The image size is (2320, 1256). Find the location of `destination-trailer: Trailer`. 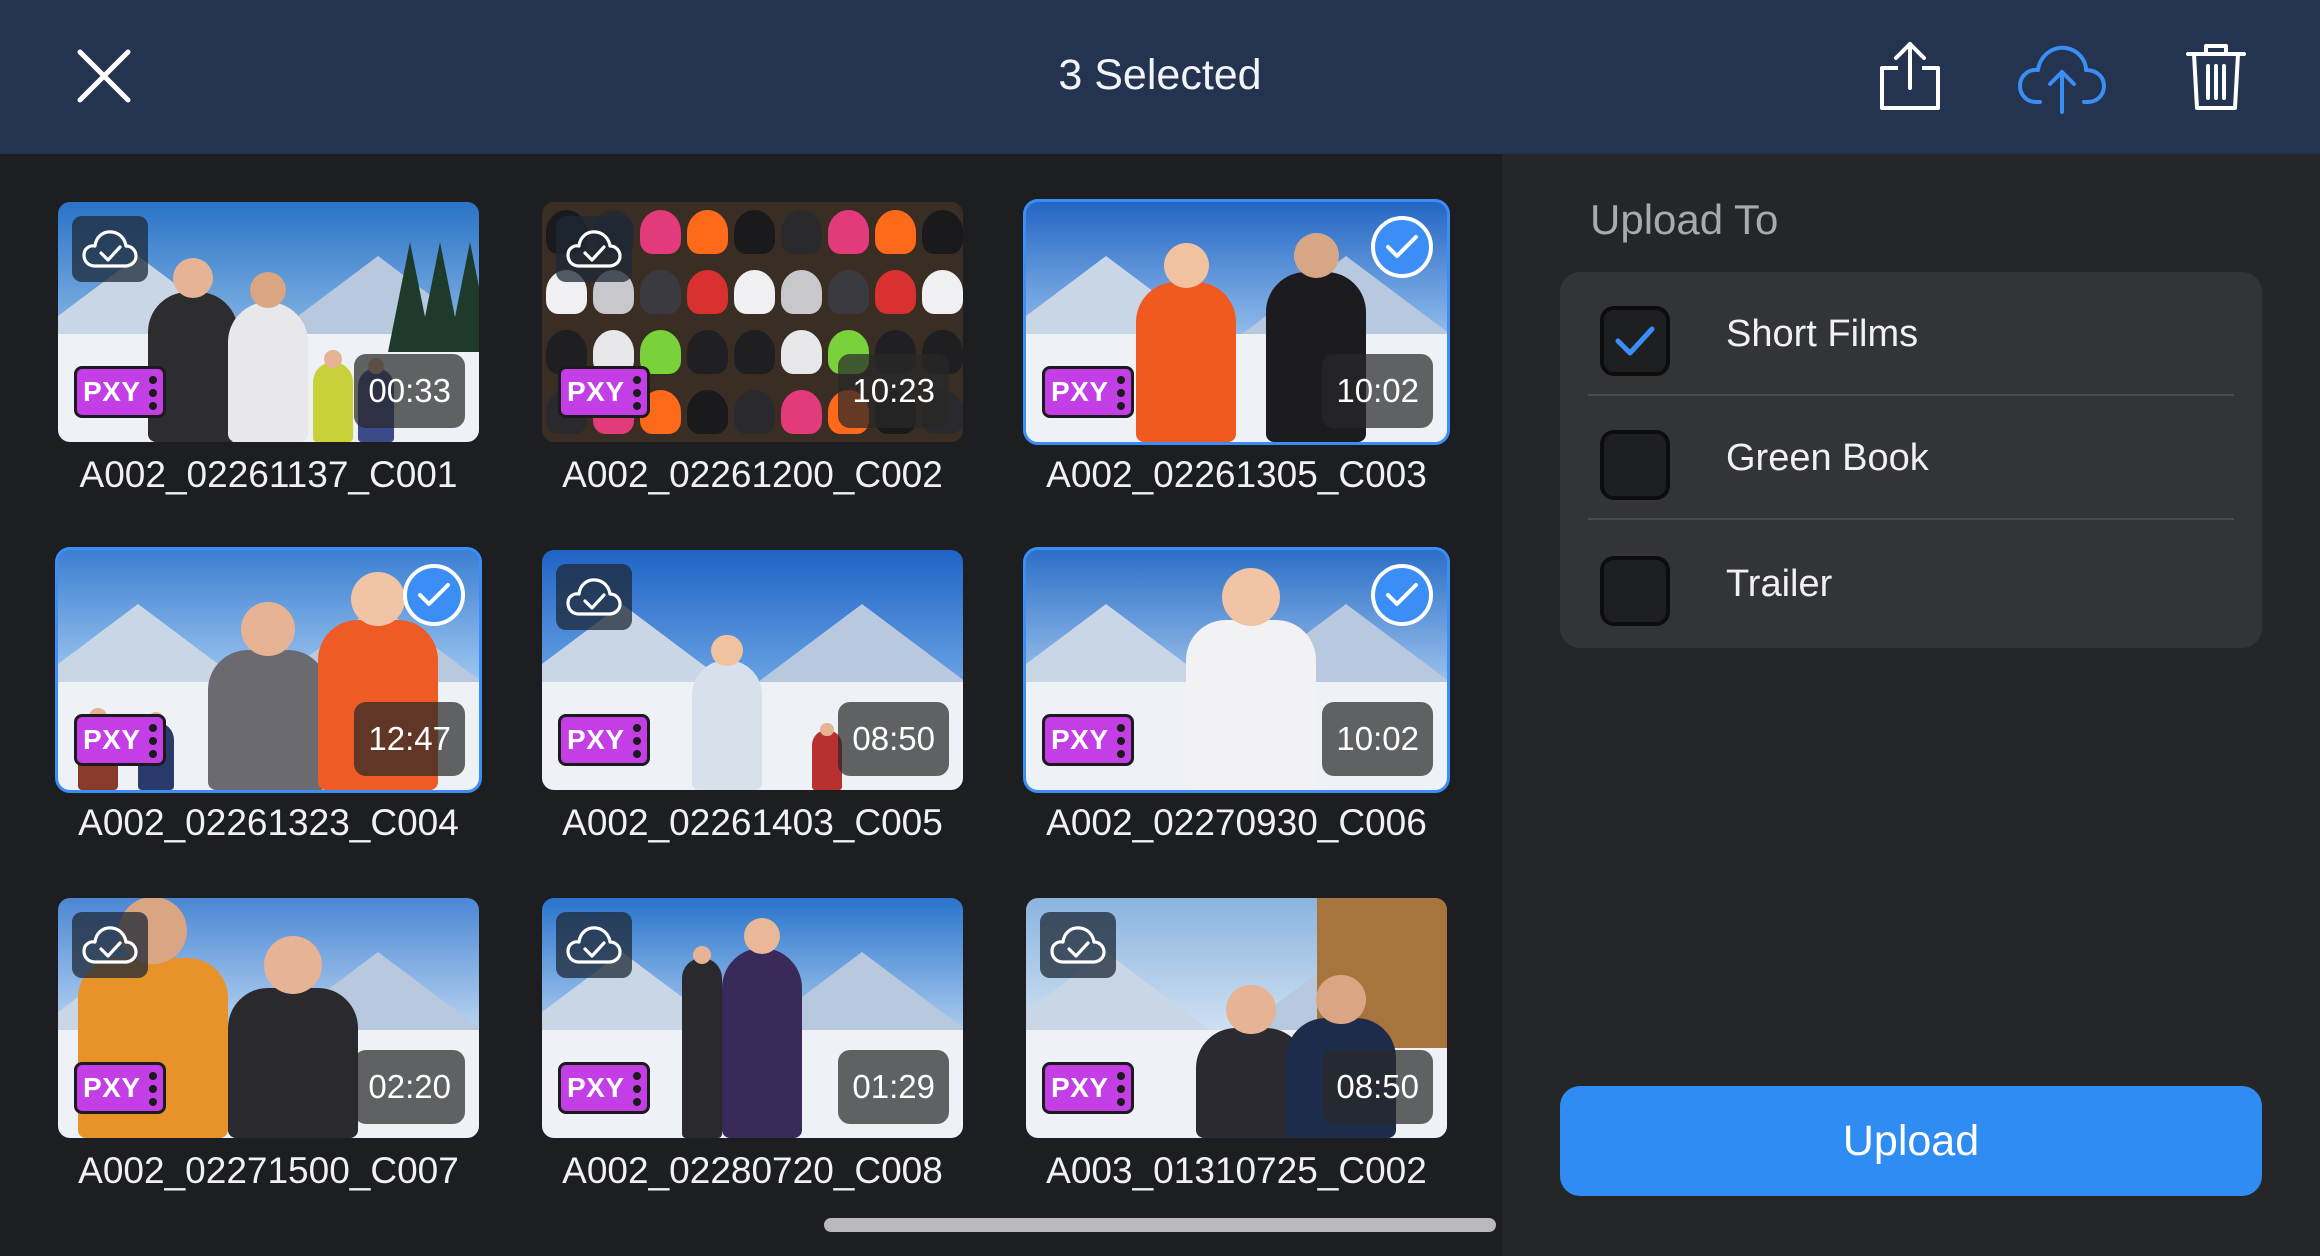

destination-trailer: Trailer is located at coordinates (1911, 584).